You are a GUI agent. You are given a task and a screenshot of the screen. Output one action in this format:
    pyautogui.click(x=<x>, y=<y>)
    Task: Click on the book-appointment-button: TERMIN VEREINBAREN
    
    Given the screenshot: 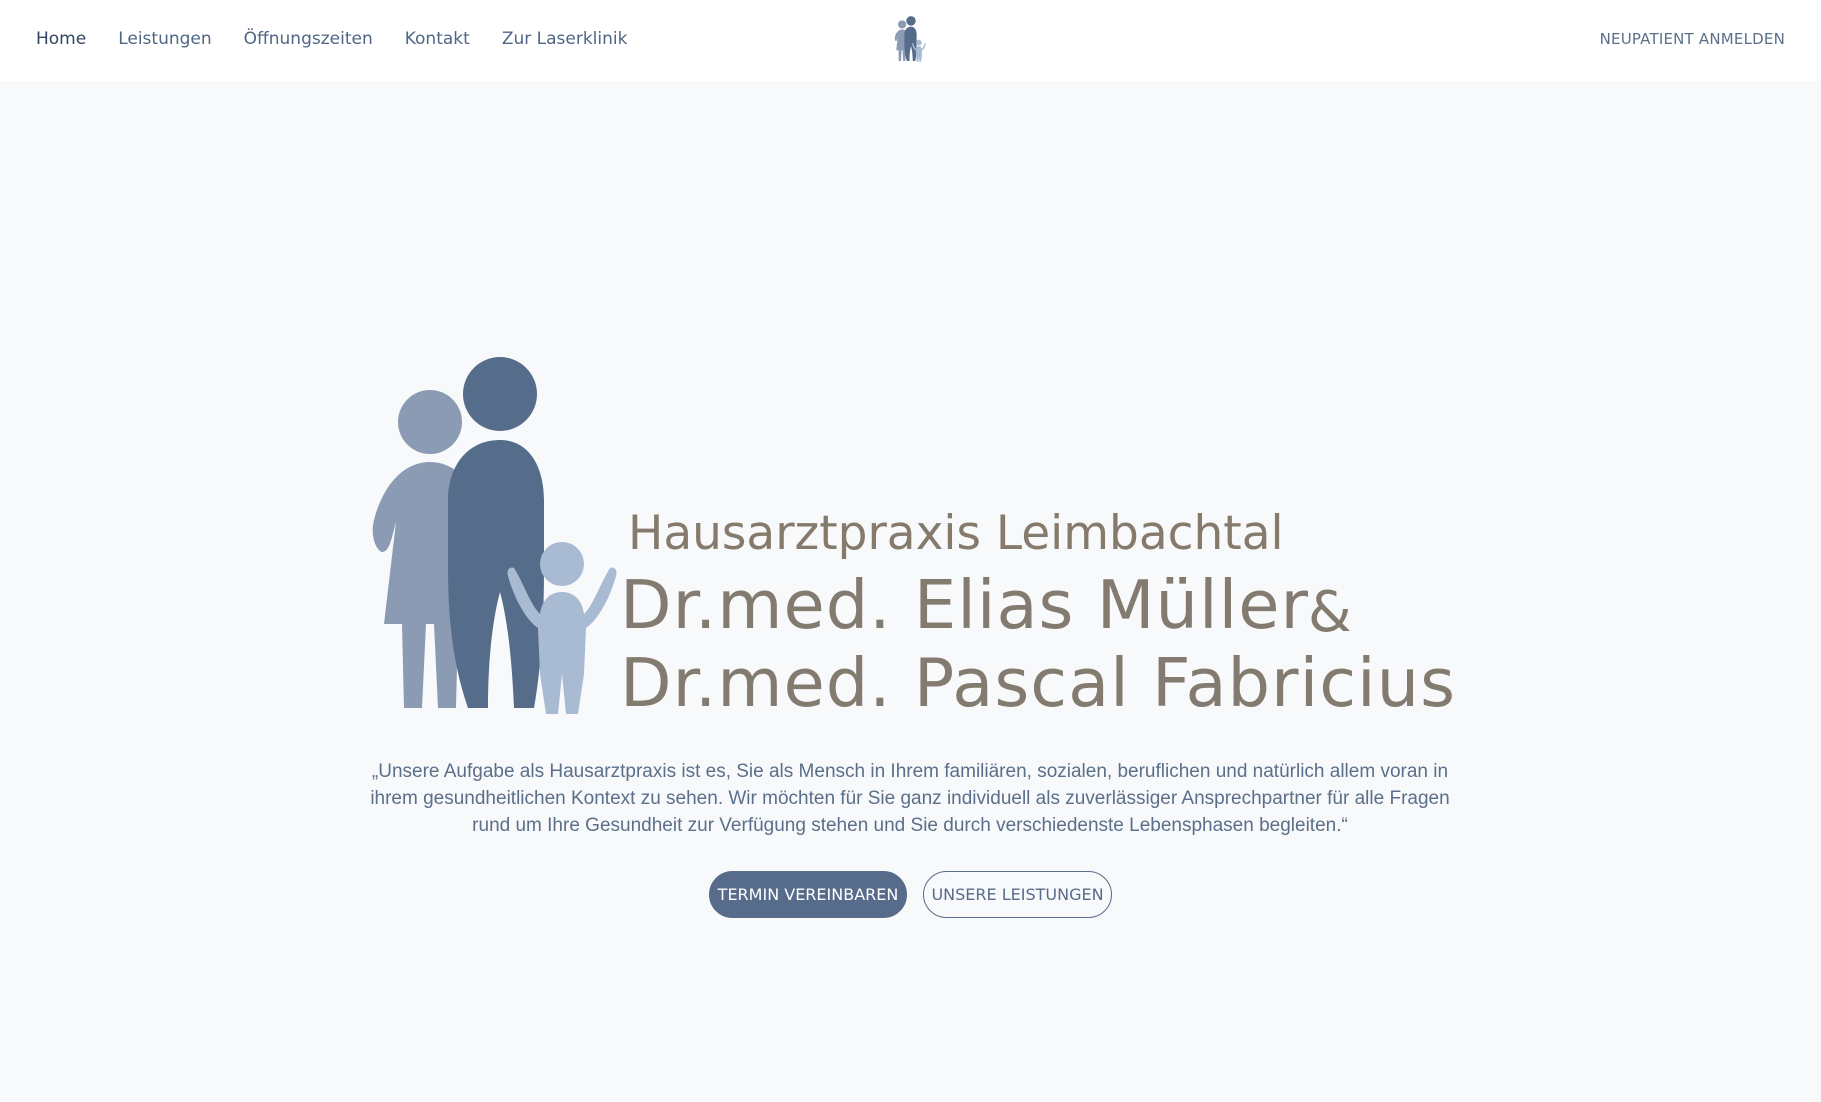 What is the action you would take?
    pyautogui.click(x=808, y=894)
    